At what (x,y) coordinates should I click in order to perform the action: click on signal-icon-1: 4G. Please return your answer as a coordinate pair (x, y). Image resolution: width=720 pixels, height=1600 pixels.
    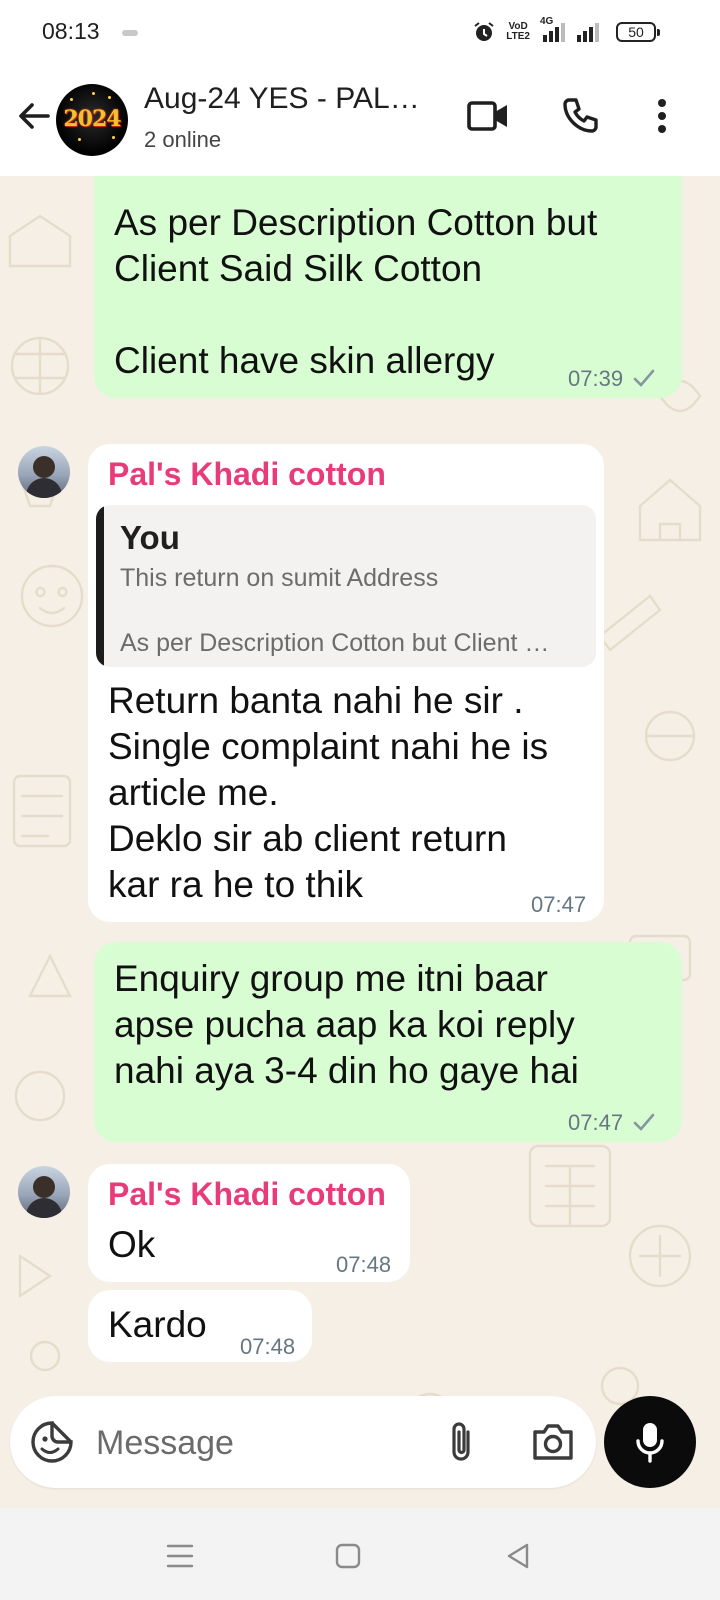
    Looking at the image, I should click on (553, 30).